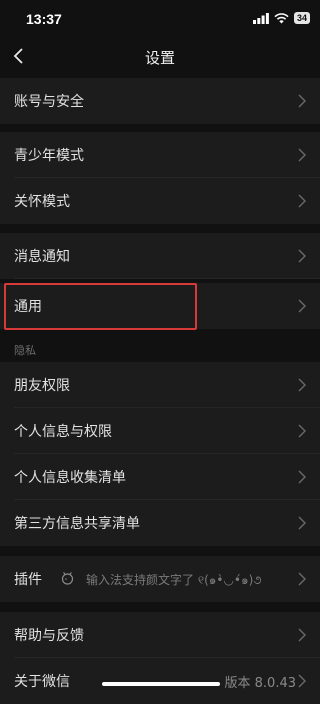 Image resolution: width=320 pixels, height=704 pixels. I want to click on row-info-collection: 个人信息收集清单, so click(160, 477).